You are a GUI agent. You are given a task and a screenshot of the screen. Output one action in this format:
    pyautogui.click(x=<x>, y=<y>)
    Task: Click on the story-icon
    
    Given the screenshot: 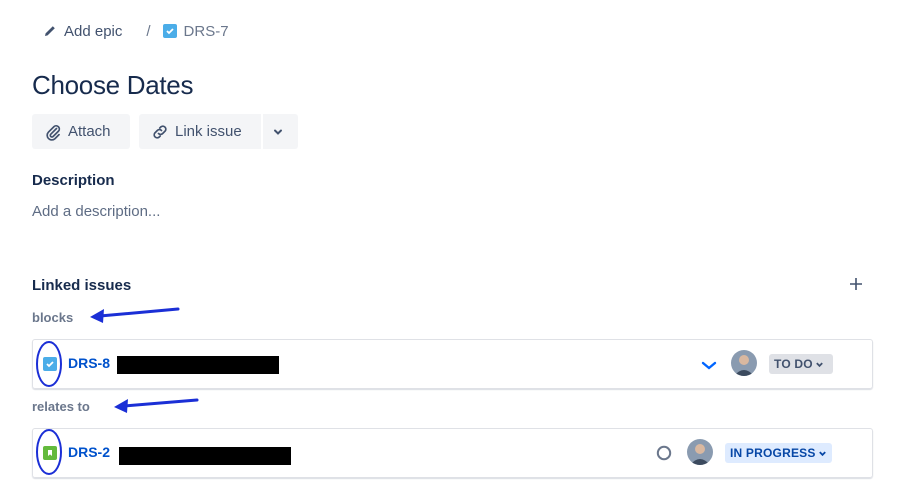 What is the action you would take?
    pyautogui.click(x=50, y=453)
    